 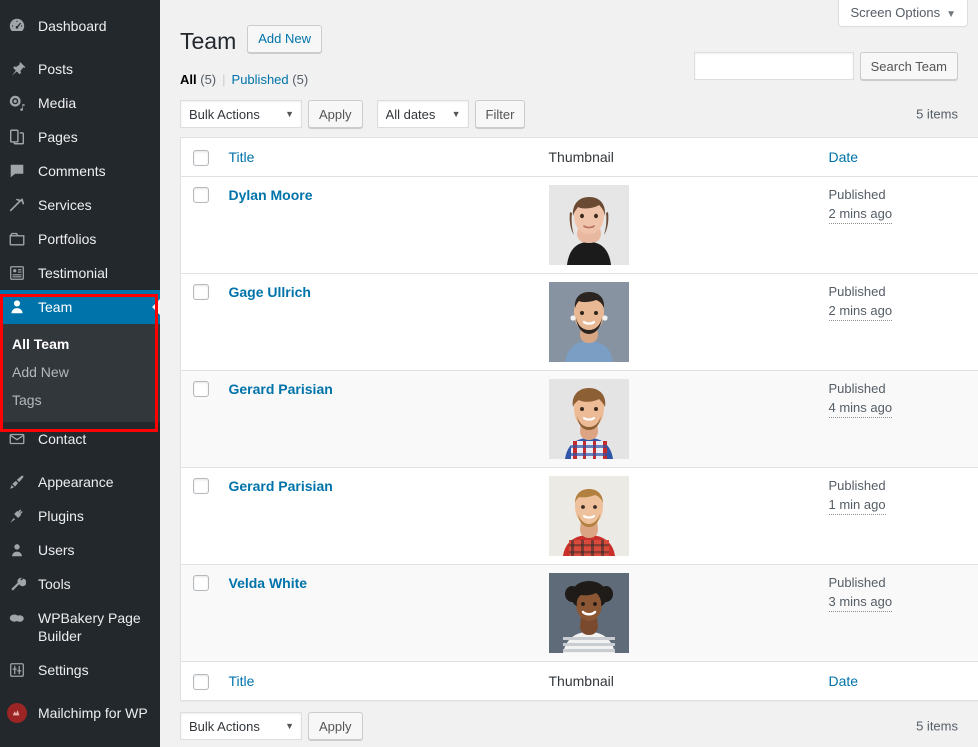 What do you see at coordinates (242, 157) in the screenshot?
I see `sort-title-link-top: Title` at bounding box center [242, 157].